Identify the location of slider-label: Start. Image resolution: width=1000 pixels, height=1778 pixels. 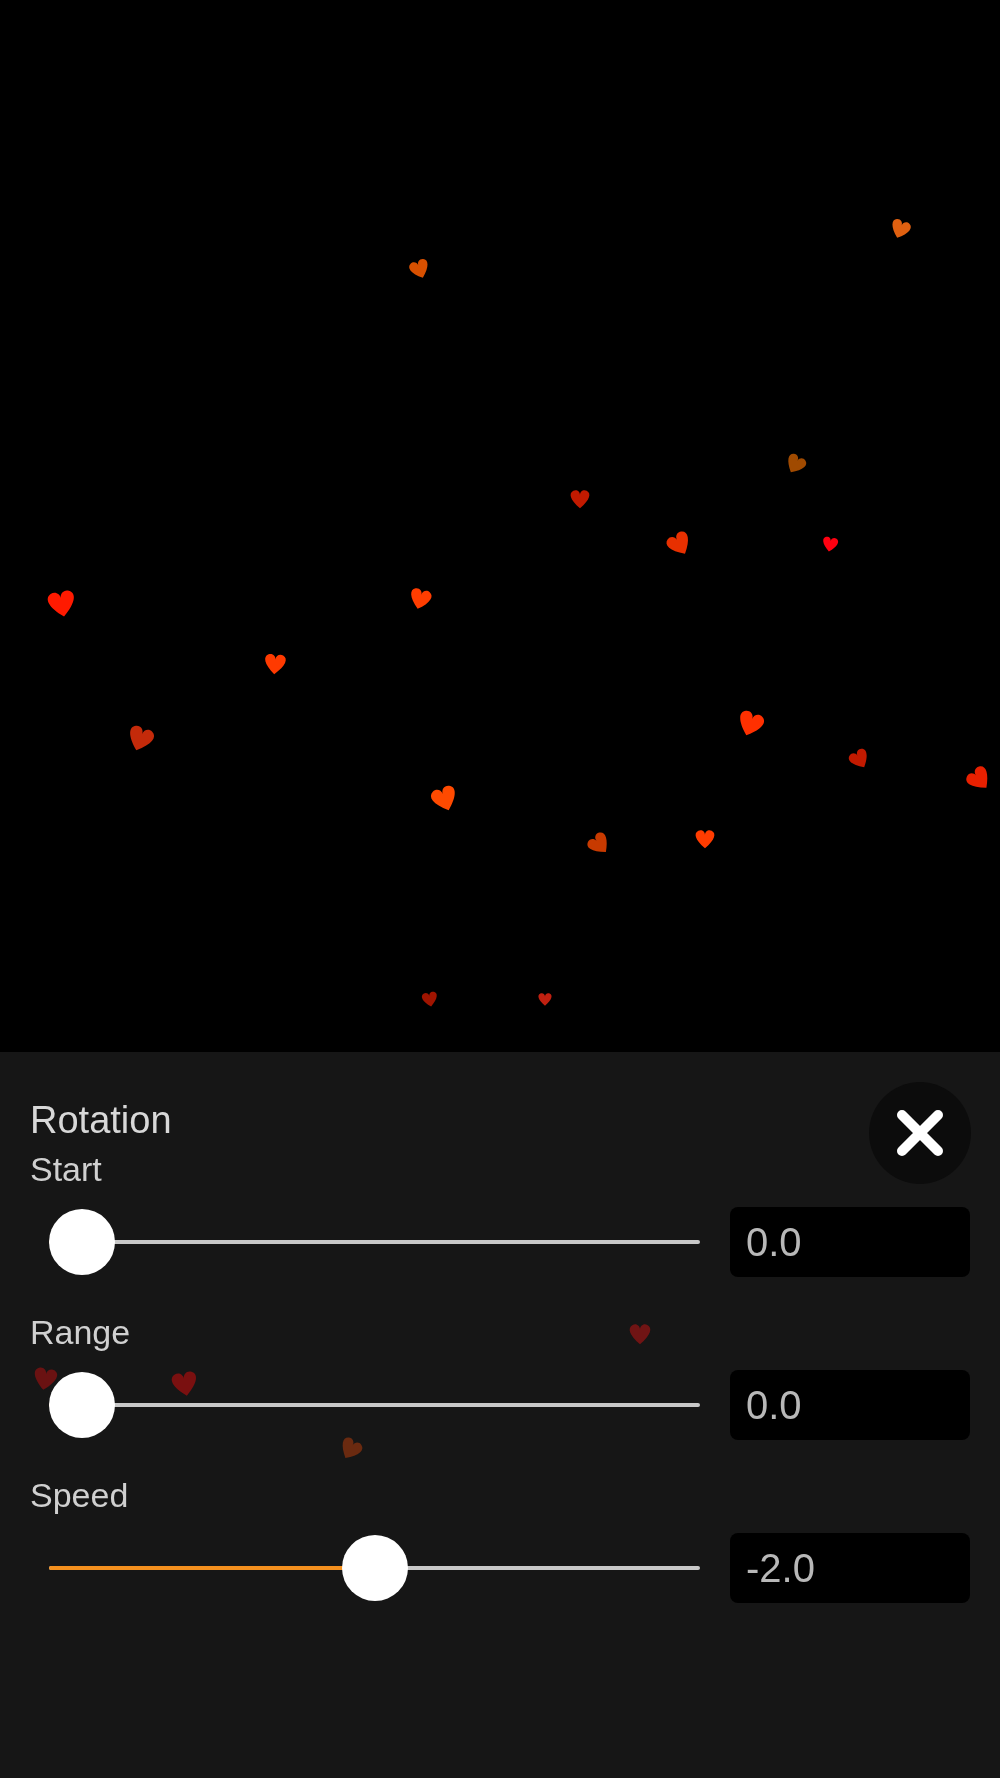
(66, 1169).